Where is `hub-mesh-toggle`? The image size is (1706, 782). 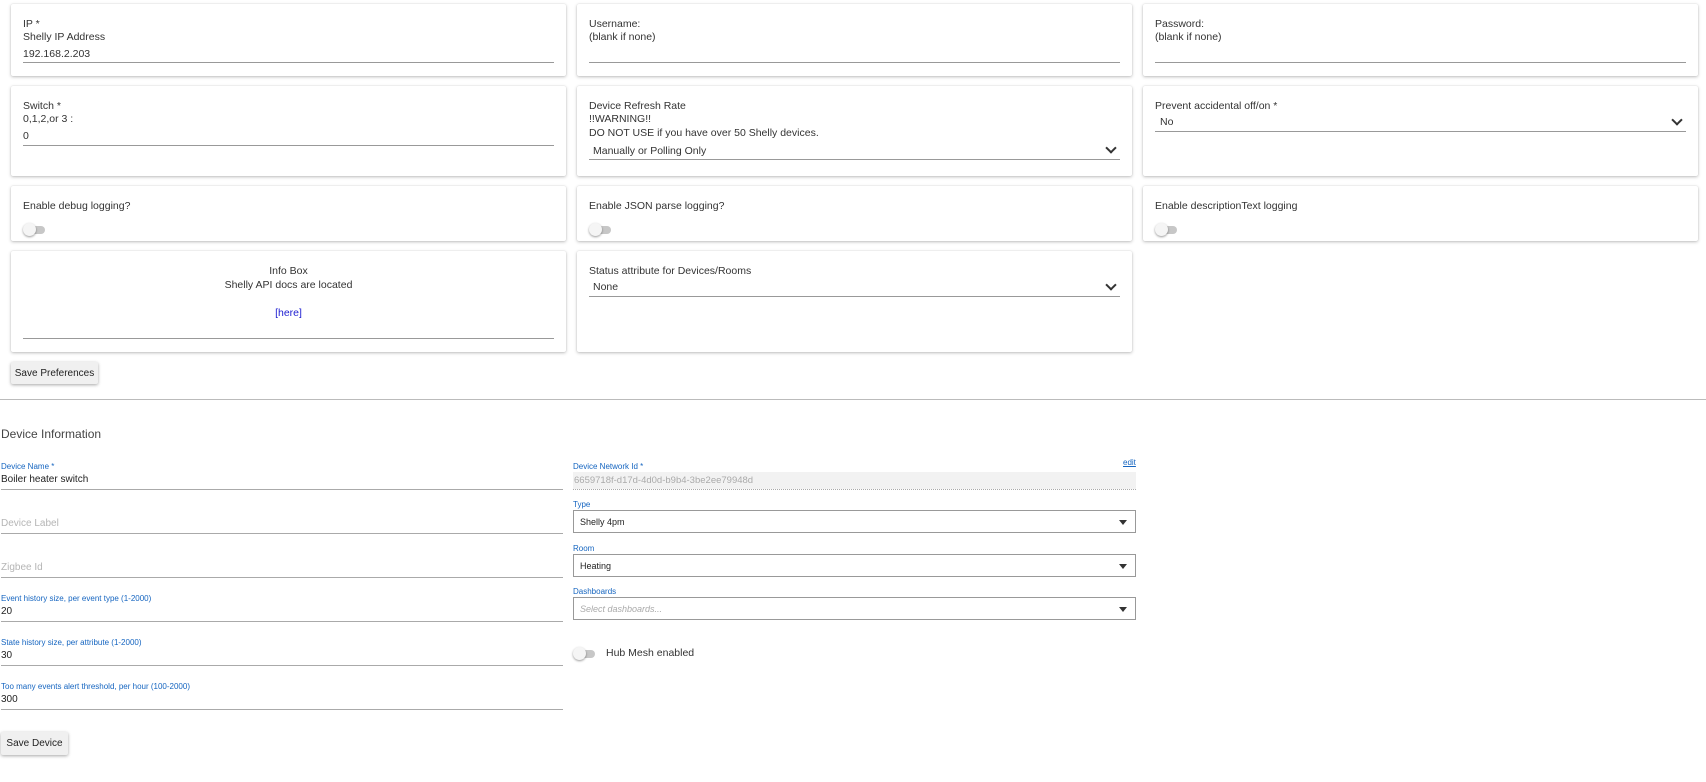 hub-mesh-toggle is located at coordinates (584, 653).